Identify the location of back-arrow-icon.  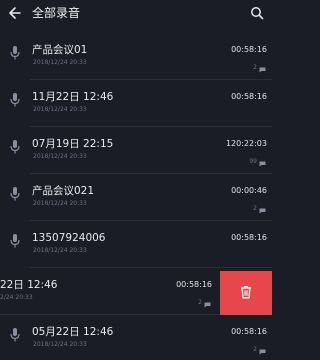
(15, 13).